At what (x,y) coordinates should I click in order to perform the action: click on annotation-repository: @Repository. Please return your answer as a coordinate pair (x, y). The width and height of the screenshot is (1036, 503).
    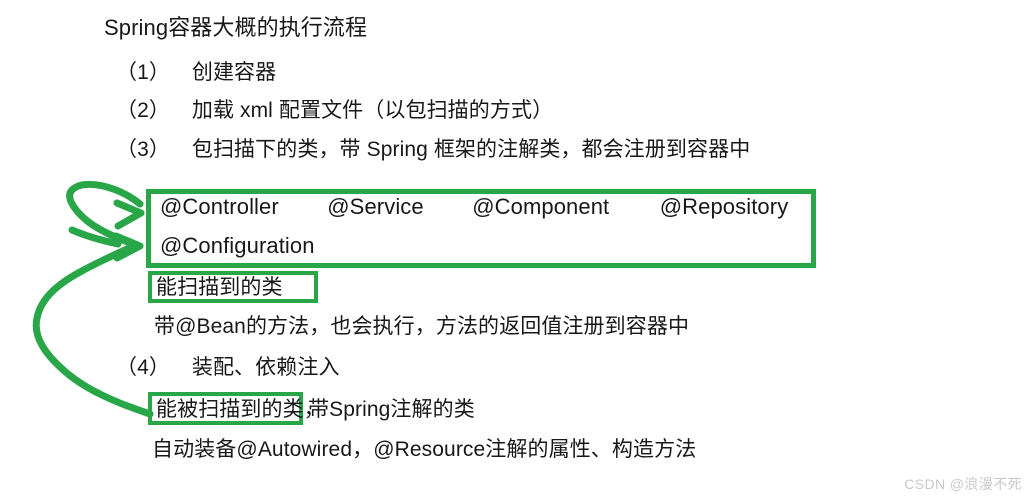
    Looking at the image, I should click on (724, 206).